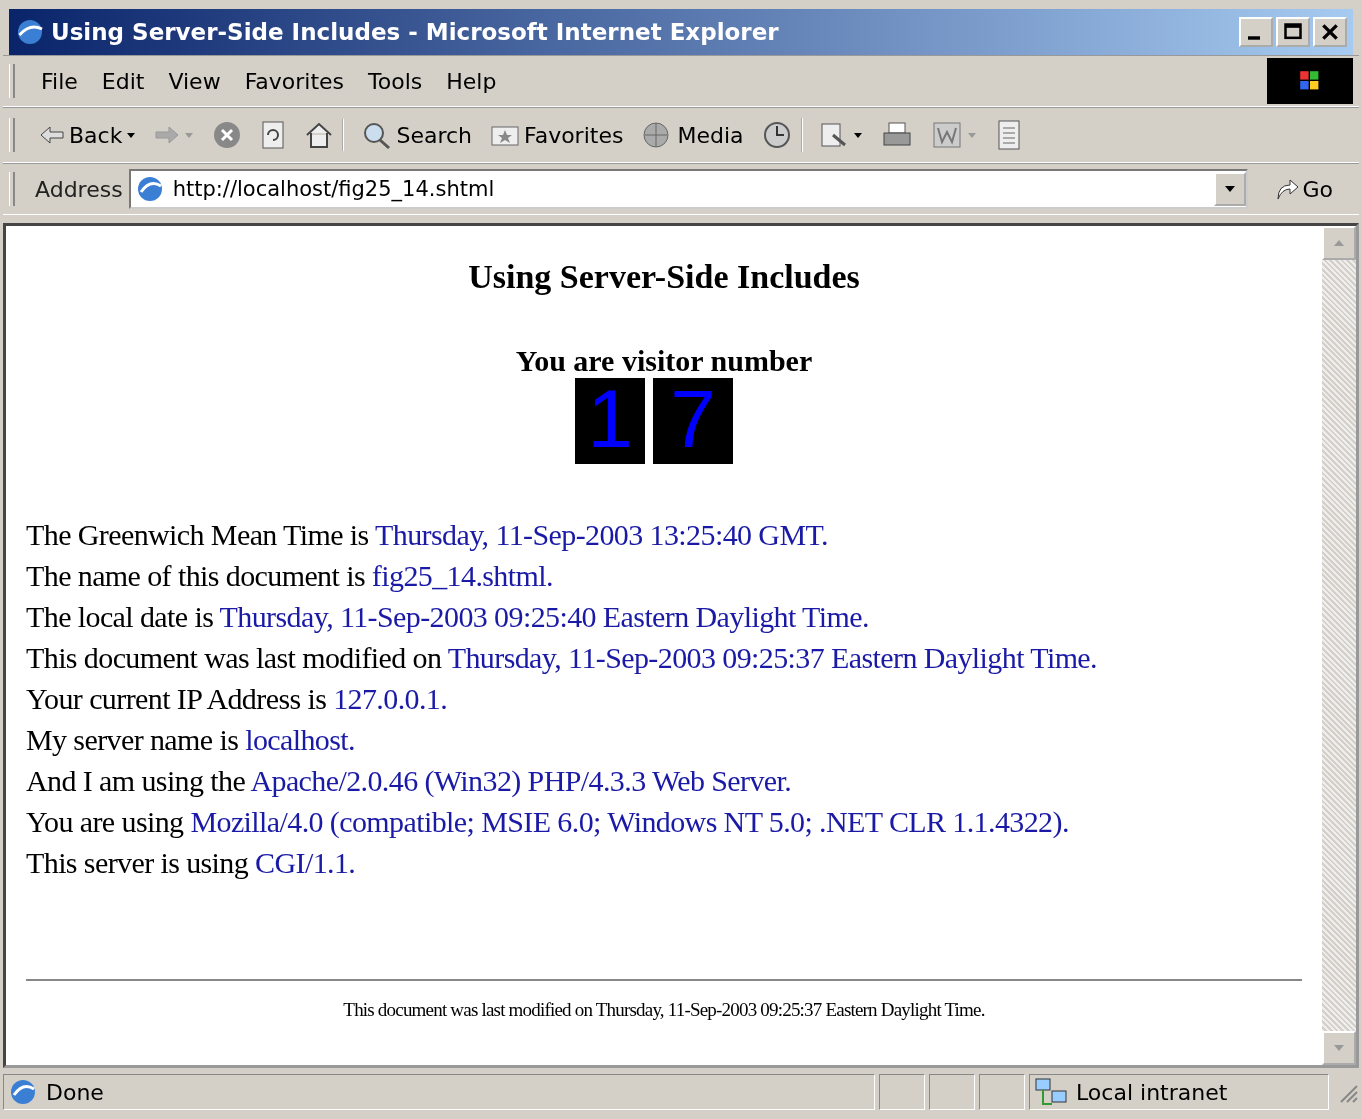 This screenshot has height=1119, width=1362. What do you see at coordinates (1254, 38) in the screenshot?
I see `minimize-icon` at bounding box center [1254, 38].